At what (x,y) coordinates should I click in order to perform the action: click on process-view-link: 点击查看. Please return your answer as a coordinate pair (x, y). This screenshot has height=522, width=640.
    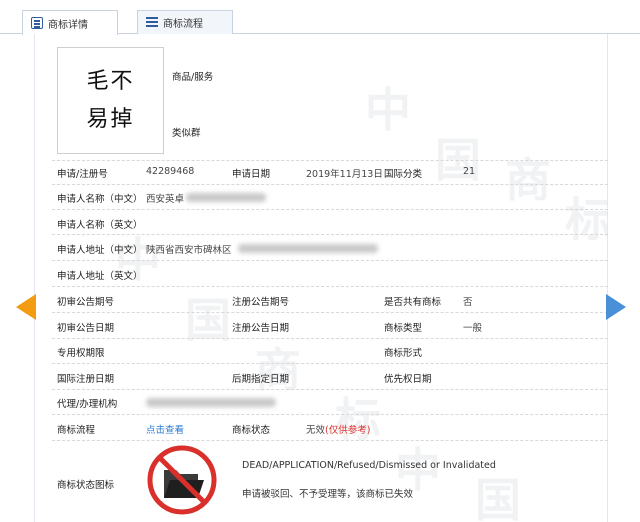
    Looking at the image, I should click on (165, 429).